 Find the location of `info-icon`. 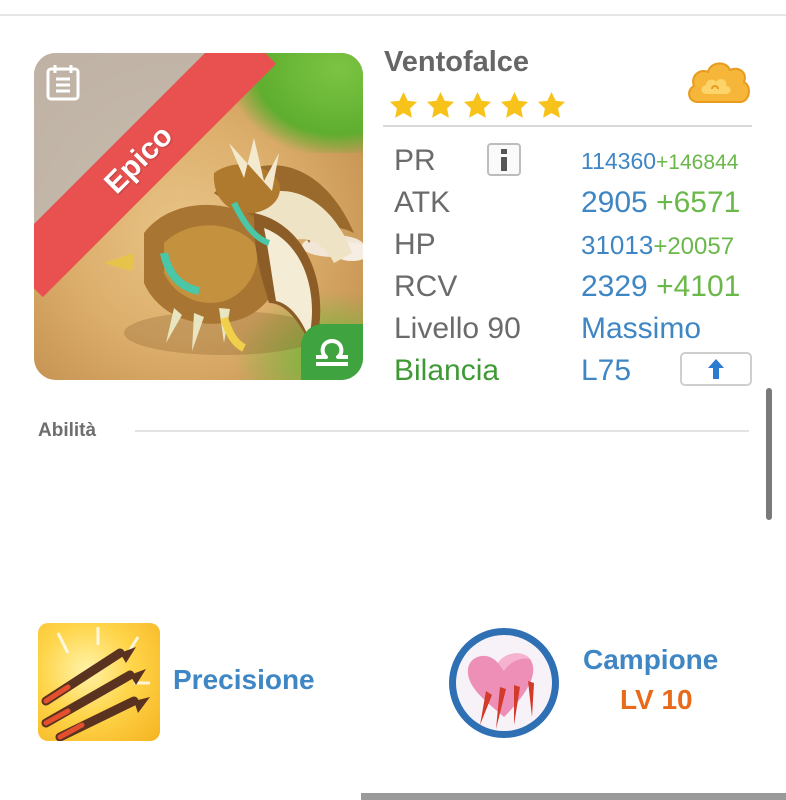

info-icon is located at coordinates (504, 159).